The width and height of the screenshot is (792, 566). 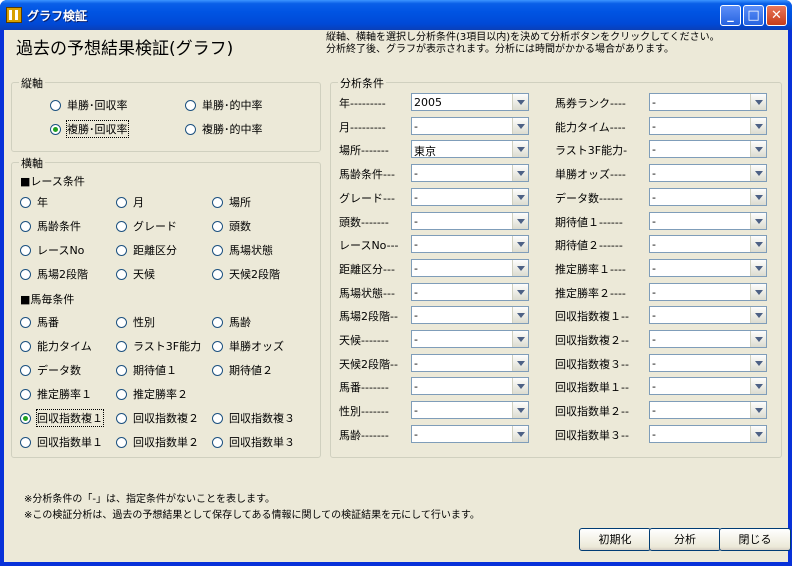 I want to click on condition-select: 2005, so click(x=470, y=102).